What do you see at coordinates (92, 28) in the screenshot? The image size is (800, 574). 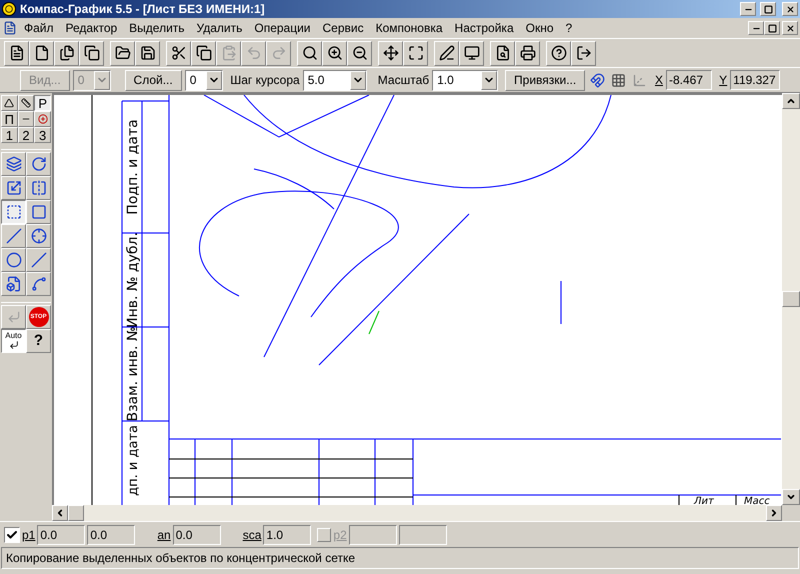 I see `menu-item: Редактор` at bounding box center [92, 28].